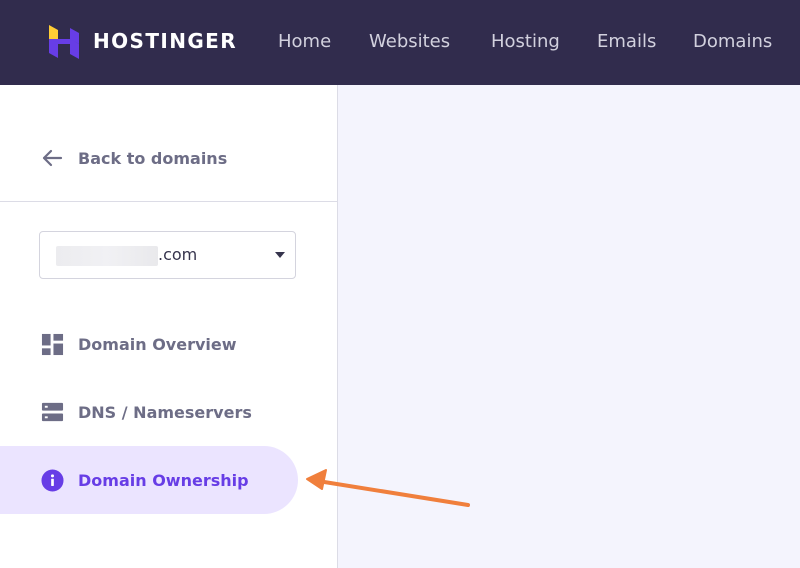  Describe the element at coordinates (157, 344) in the screenshot. I see `sidebar-item-label: Domain Overview` at that location.